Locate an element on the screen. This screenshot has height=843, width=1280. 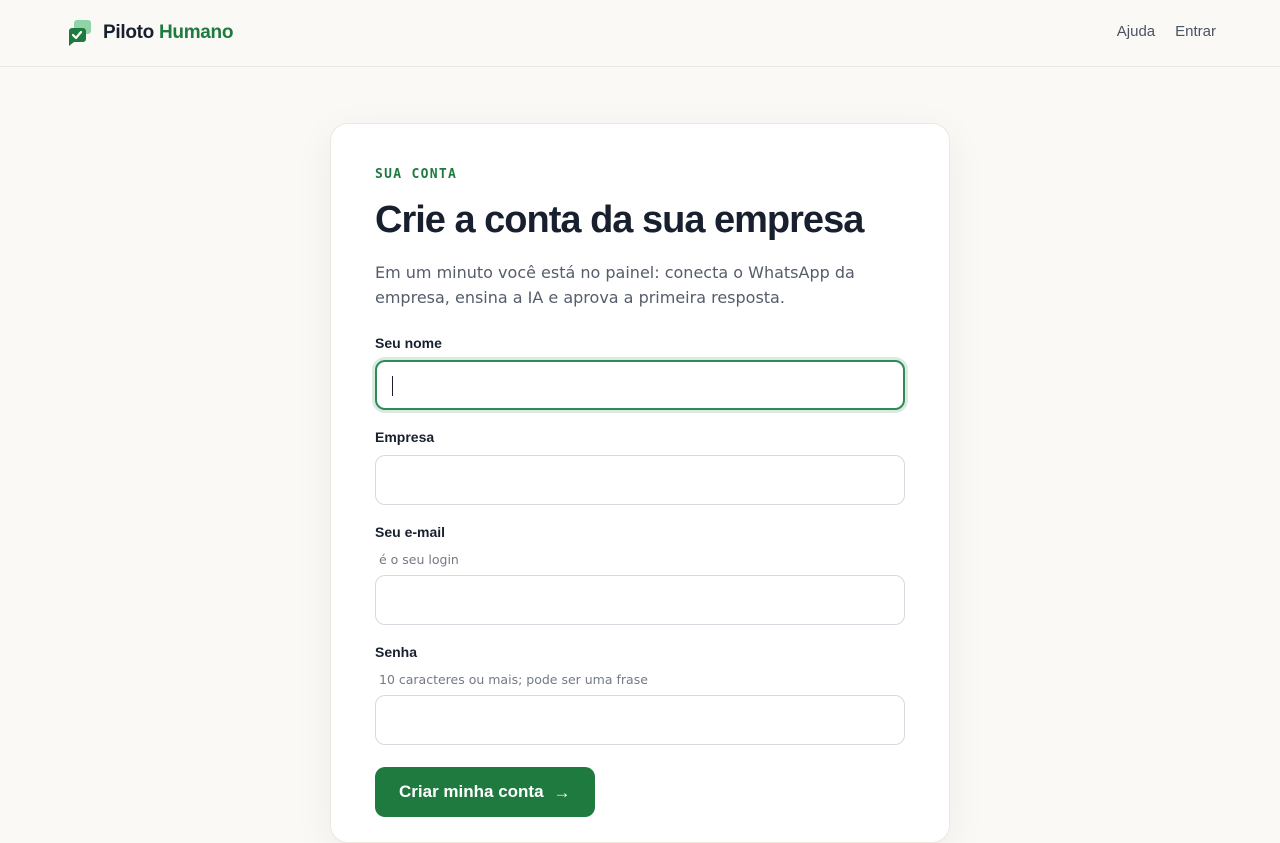
brand-name: Piloto Humano is located at coordinates (168, 33).